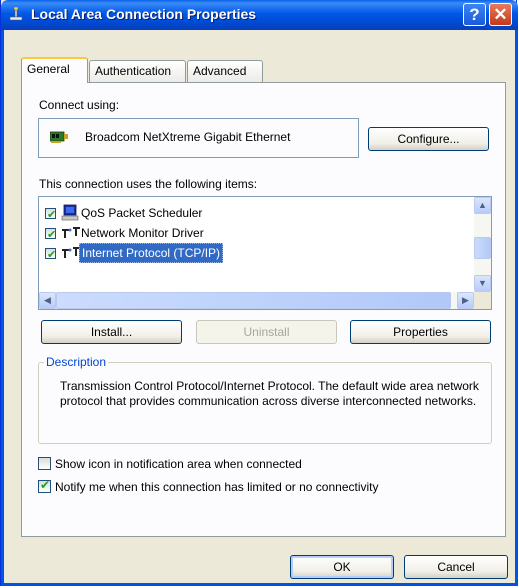  I want to click on chevron-right-icon: ▶, so click(465, 300).